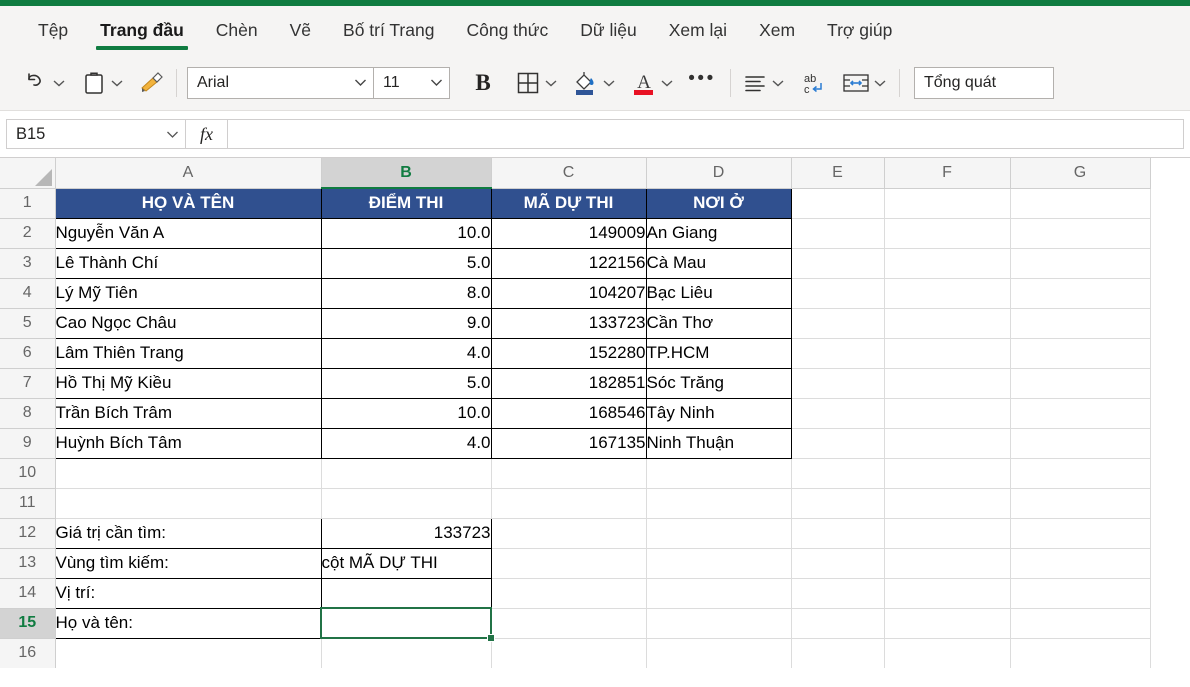 Image resolution: width=1190 pixels, height=687 pixels. I want to click on font-size-combo: 11, so click(411, 82).